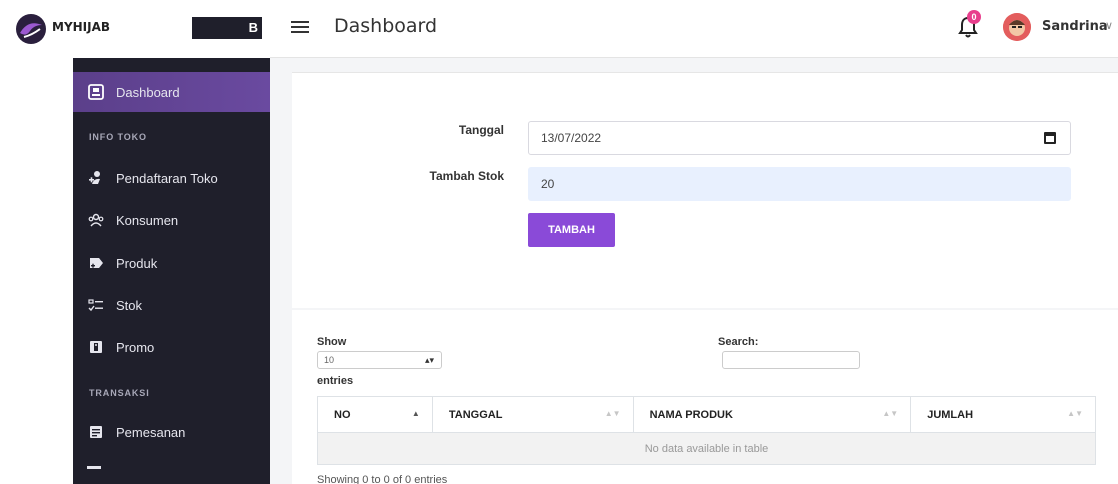 Image resolution: width=1118 pixels, height=484 pixels. What do you see at coordinates (1109, 25) in the screenshot?
I see `chevron-down-icon: ∨` at bounding box center [1109, 25].